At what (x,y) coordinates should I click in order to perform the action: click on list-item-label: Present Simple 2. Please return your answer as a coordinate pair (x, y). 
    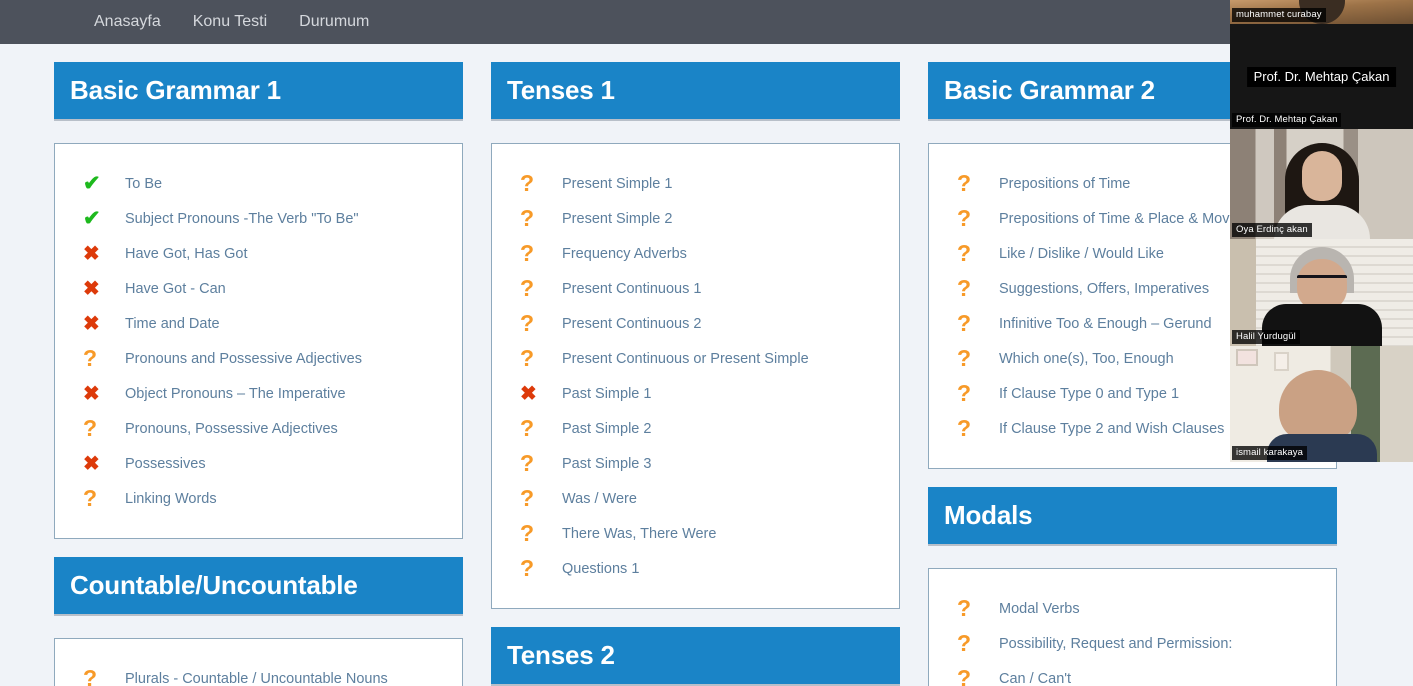
    Looking at the image, I should click on (617, 219).